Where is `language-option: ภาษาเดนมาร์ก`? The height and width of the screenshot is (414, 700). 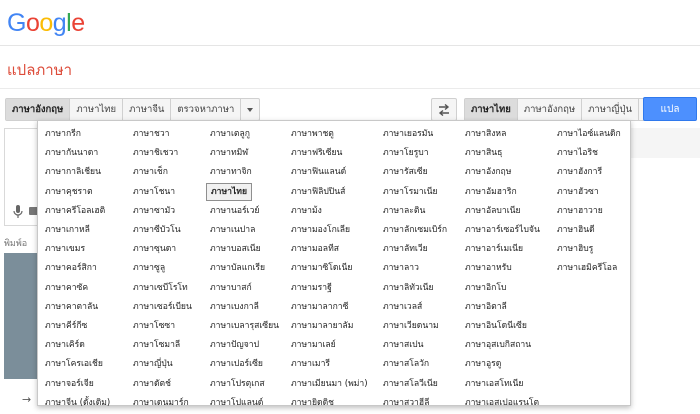 language-option: ภาษาเดนมาร์ก is located at coordinates (161, 403).